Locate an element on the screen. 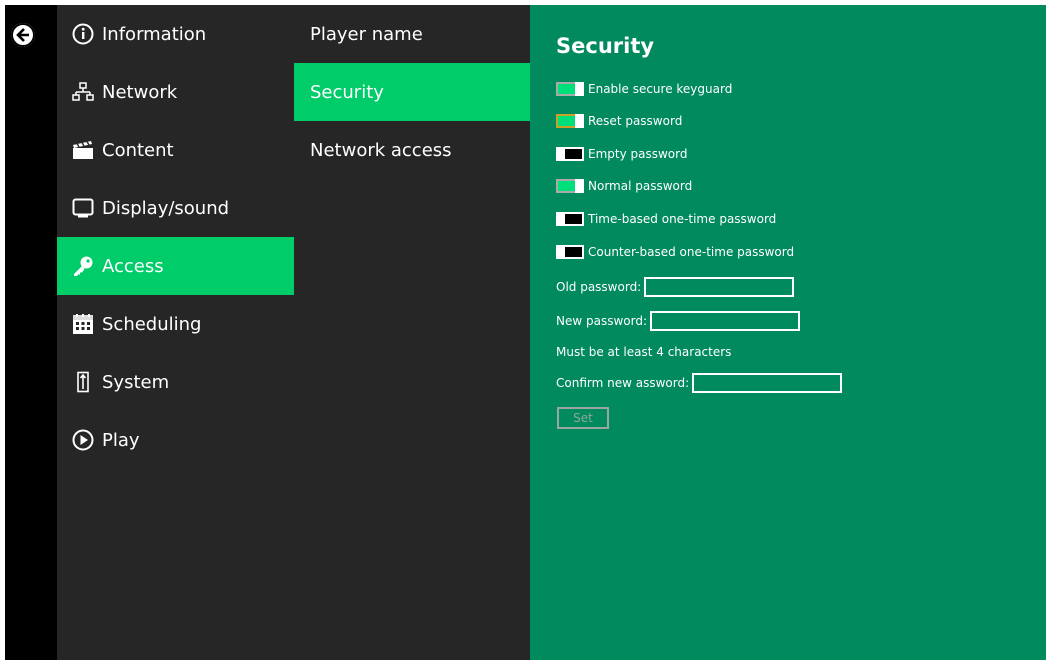  toggle-label: Counter-based one-time password is located at coordinates (691, 252).